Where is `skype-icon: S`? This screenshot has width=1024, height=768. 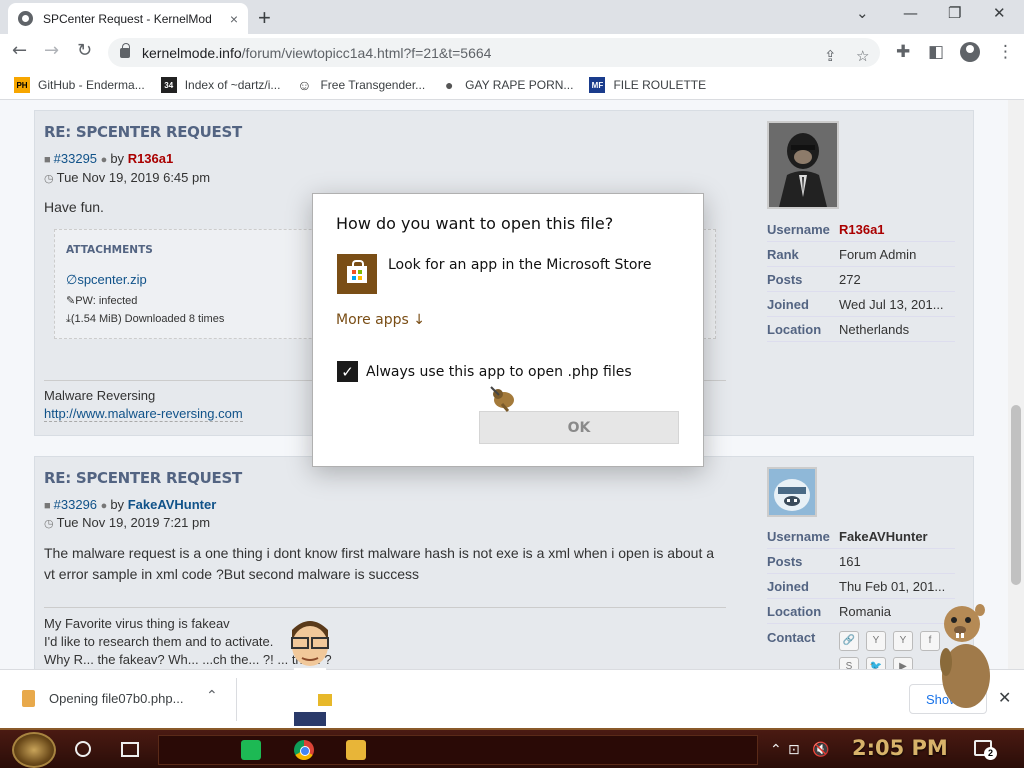 skype-icon: S is located at coordinates (849, 663).